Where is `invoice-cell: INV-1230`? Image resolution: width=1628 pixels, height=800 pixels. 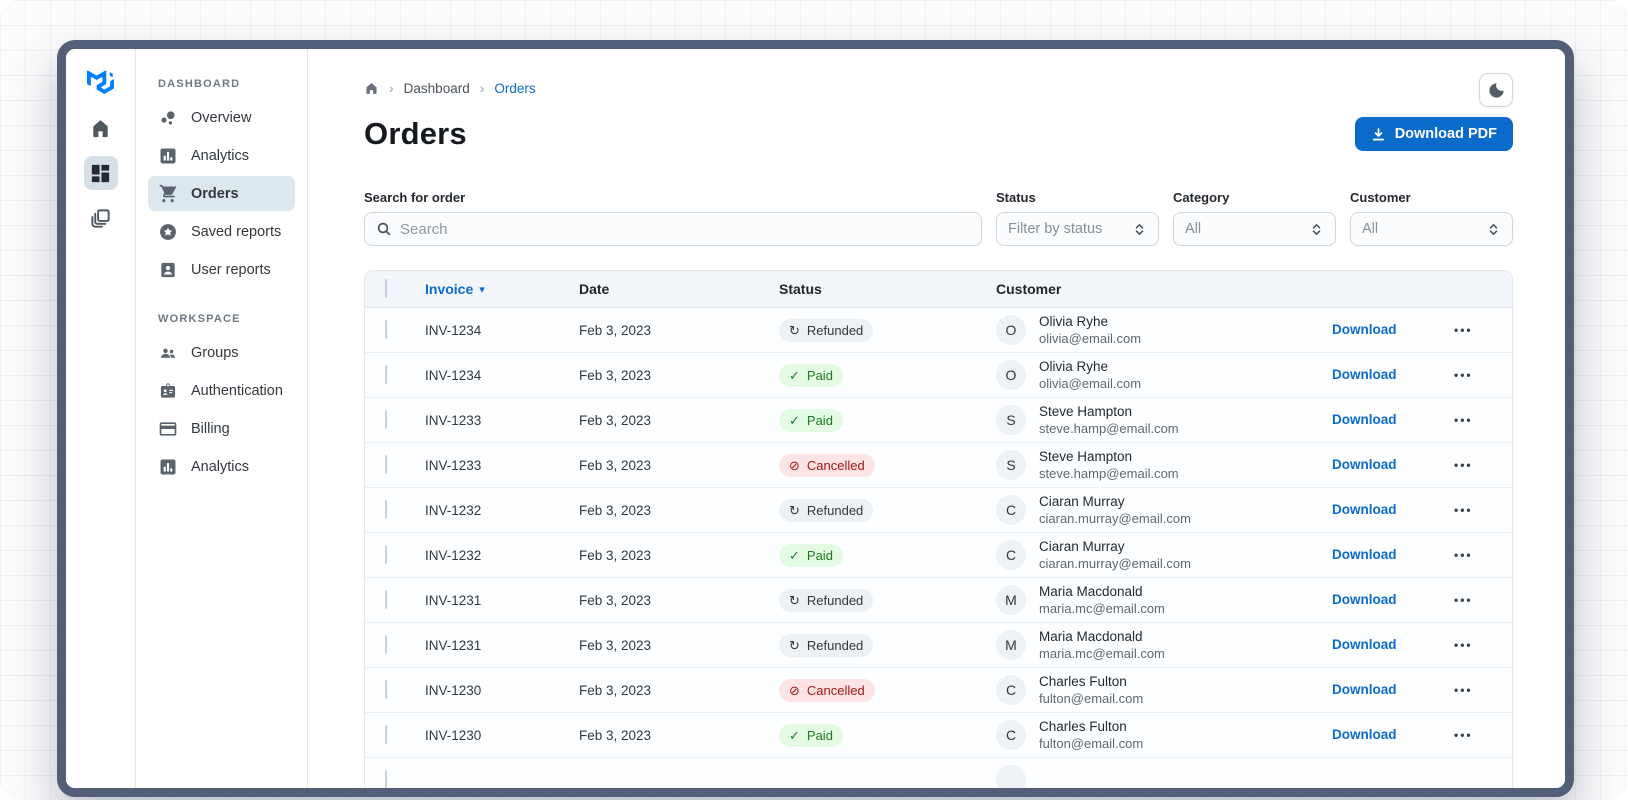 invoice-cell: INV-1230 is located at coordinates (453, 735).